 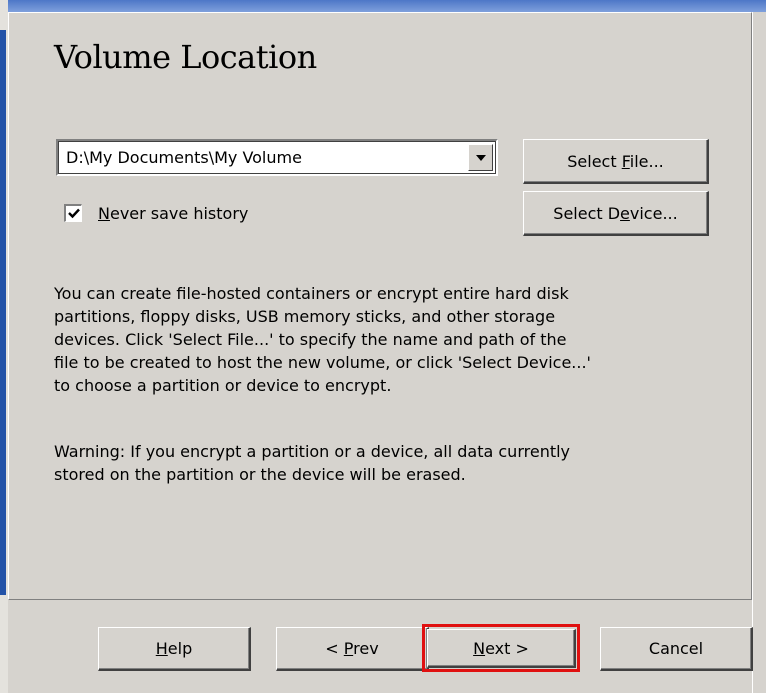 I want to click on dropdown-button, so click(x=480, y=157).